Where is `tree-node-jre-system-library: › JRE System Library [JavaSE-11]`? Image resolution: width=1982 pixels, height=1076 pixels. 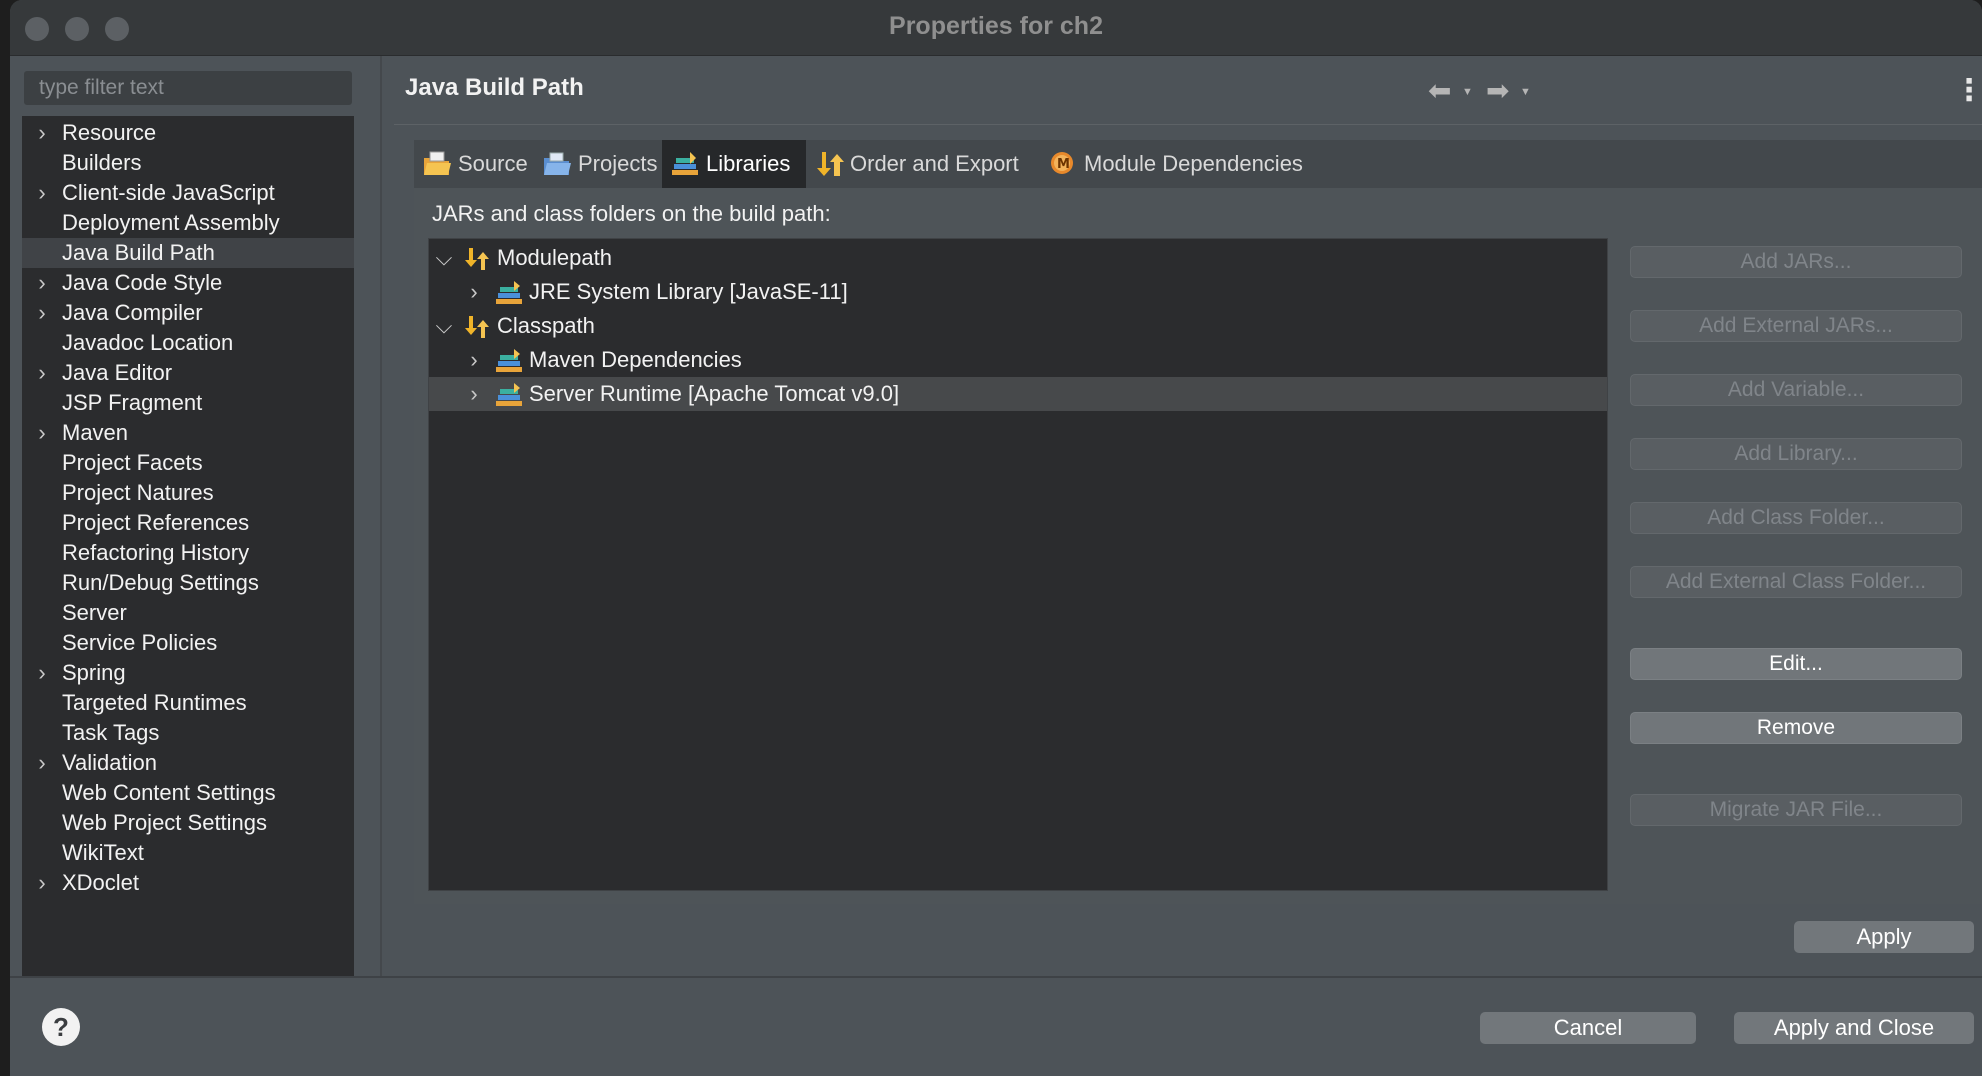
tree-node-jre-system-library: › JRE System Library [JavaSE-11] is located at coordinates (1018, 292).